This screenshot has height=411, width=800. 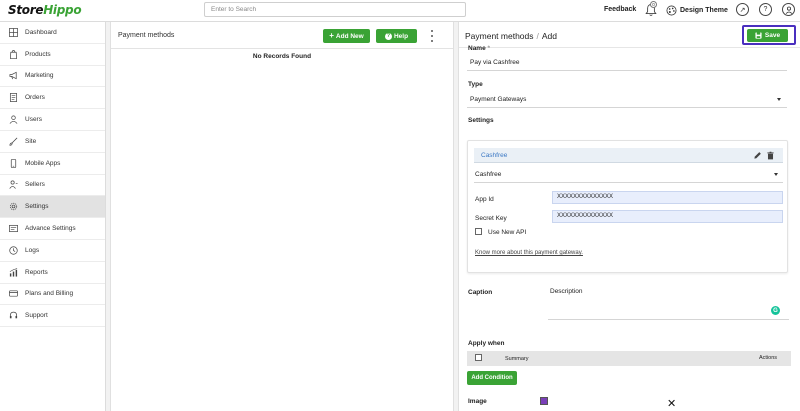 I want to click on sidebar-item-label: Reports, so click(x=36, y=272).